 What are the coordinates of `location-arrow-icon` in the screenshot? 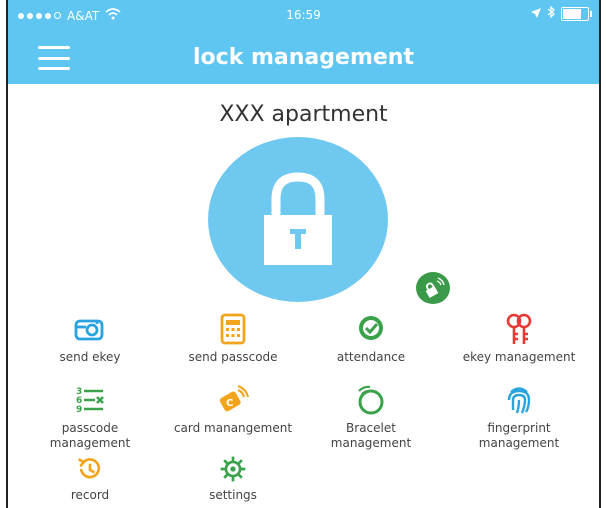 It's located at (536, 14).